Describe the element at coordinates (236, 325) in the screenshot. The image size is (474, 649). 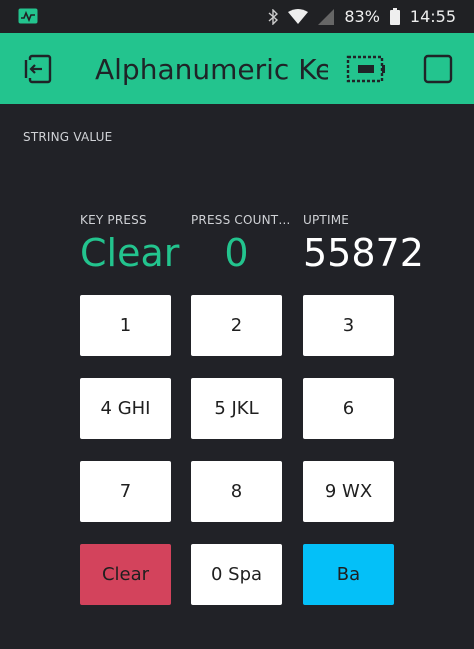
I see `key-2: 2` at that location.